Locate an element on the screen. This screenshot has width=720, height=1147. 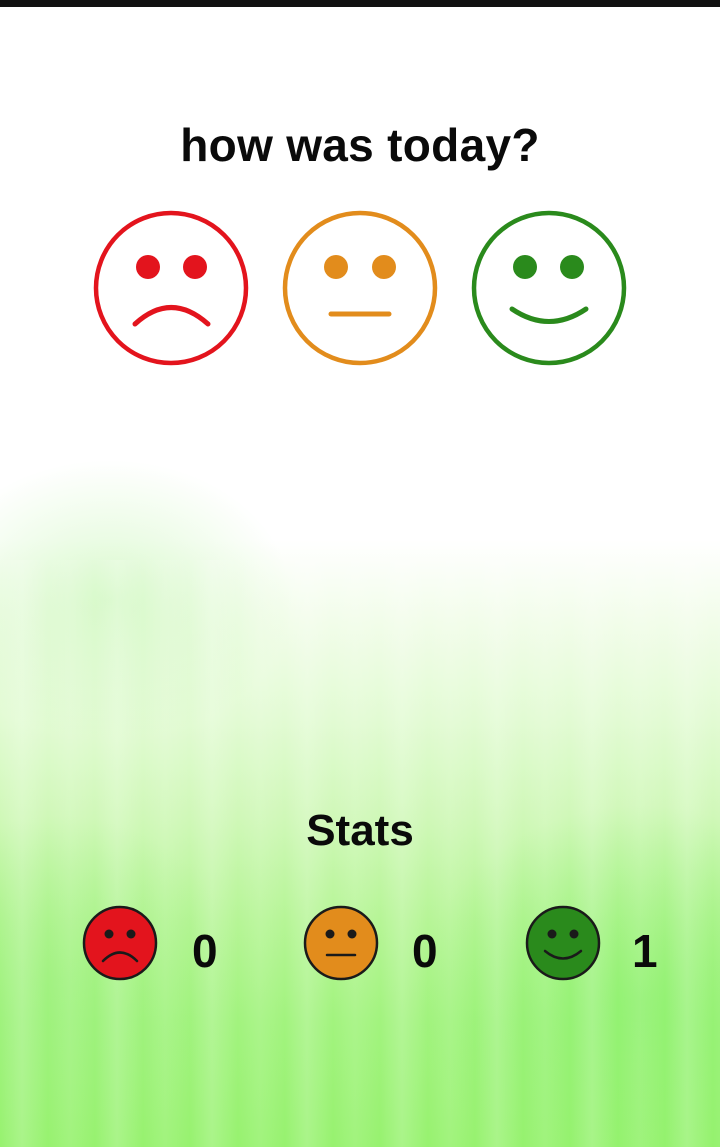
stats-title: Stats is located at coordinates (360, 830).